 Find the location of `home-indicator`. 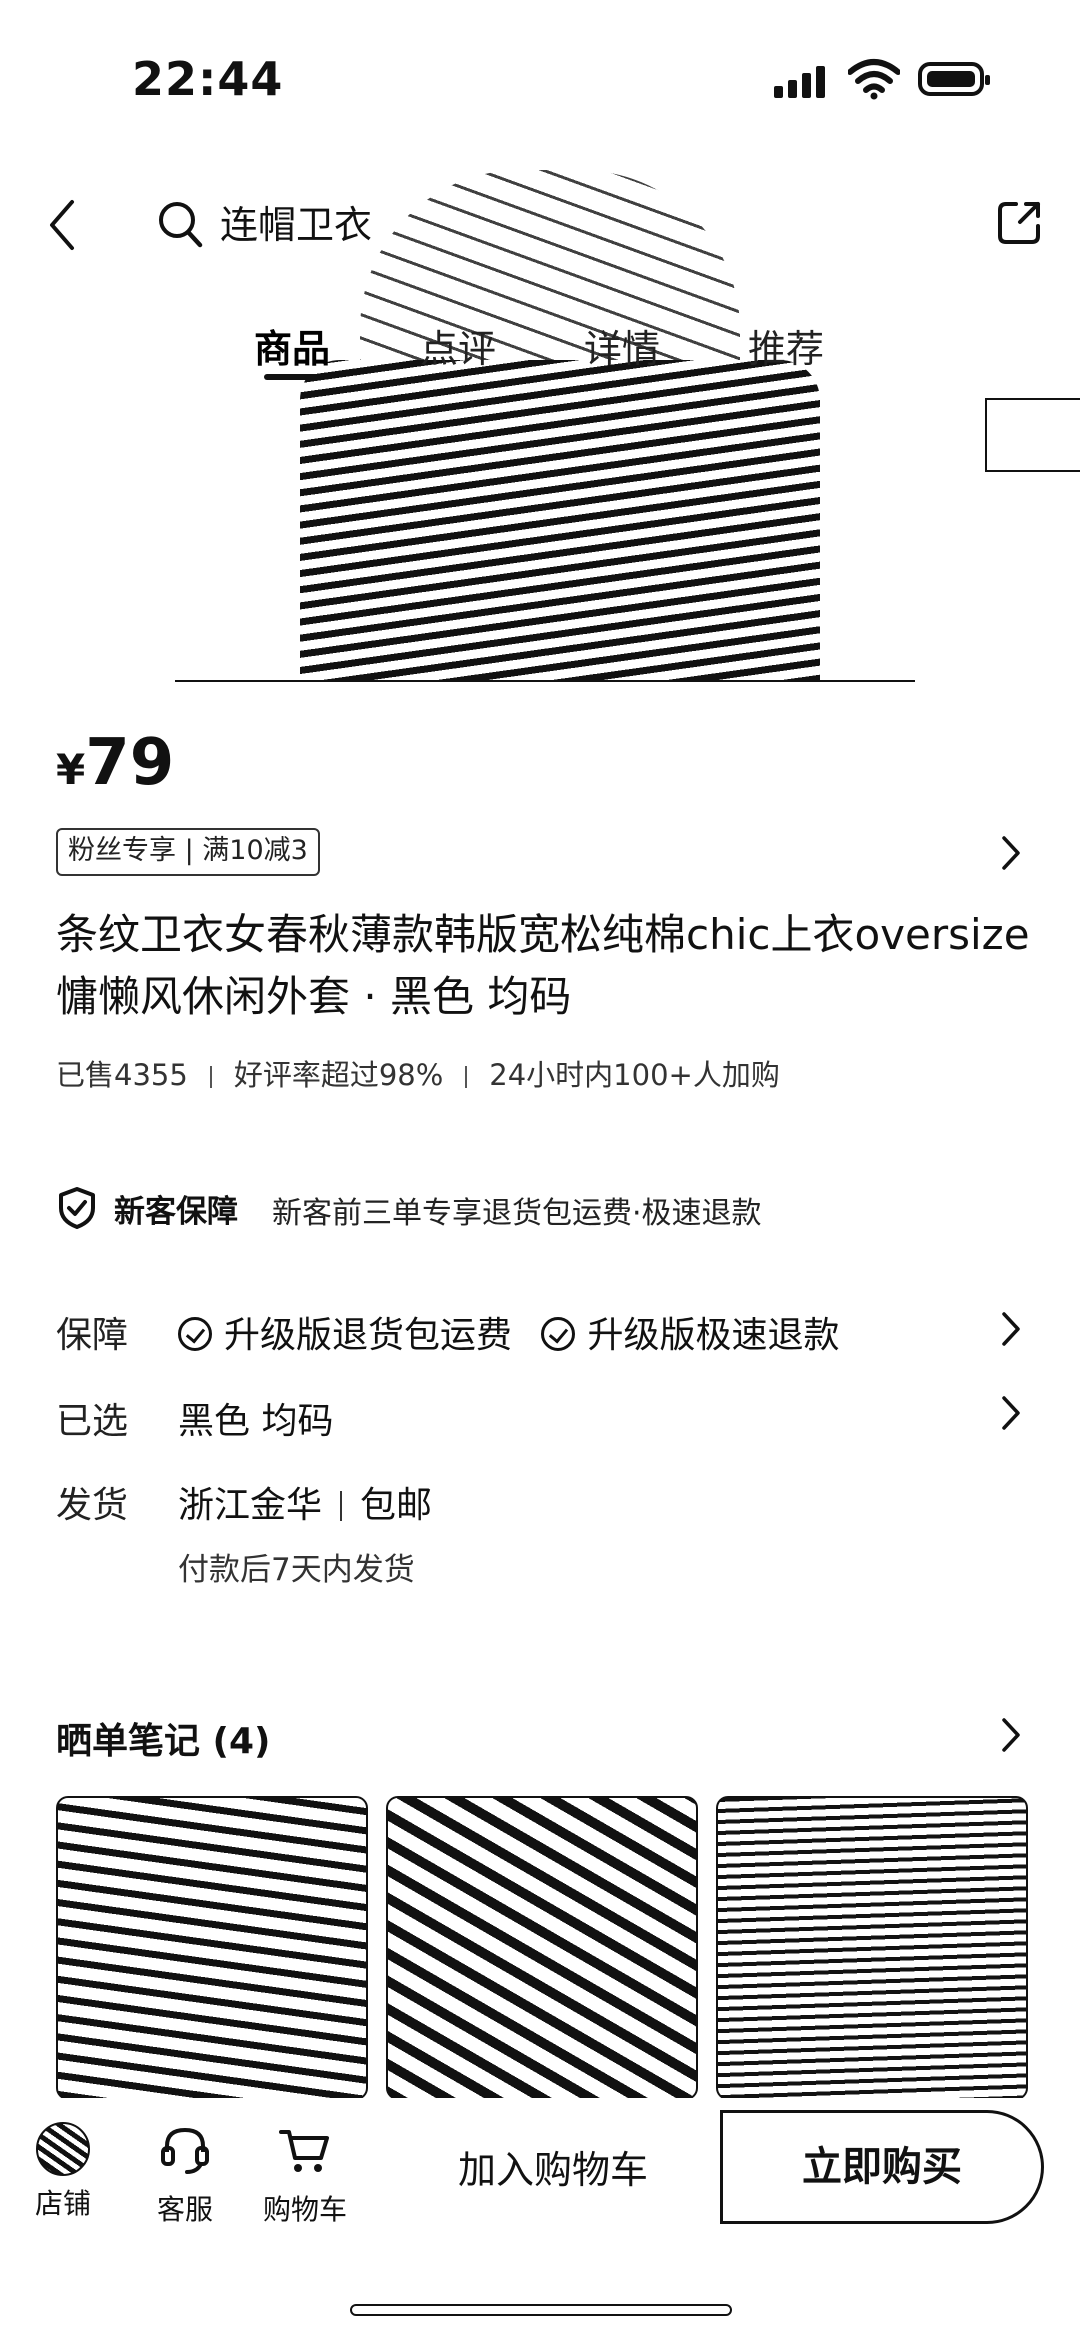

home-indicator is located at coordinates (541, 2310).